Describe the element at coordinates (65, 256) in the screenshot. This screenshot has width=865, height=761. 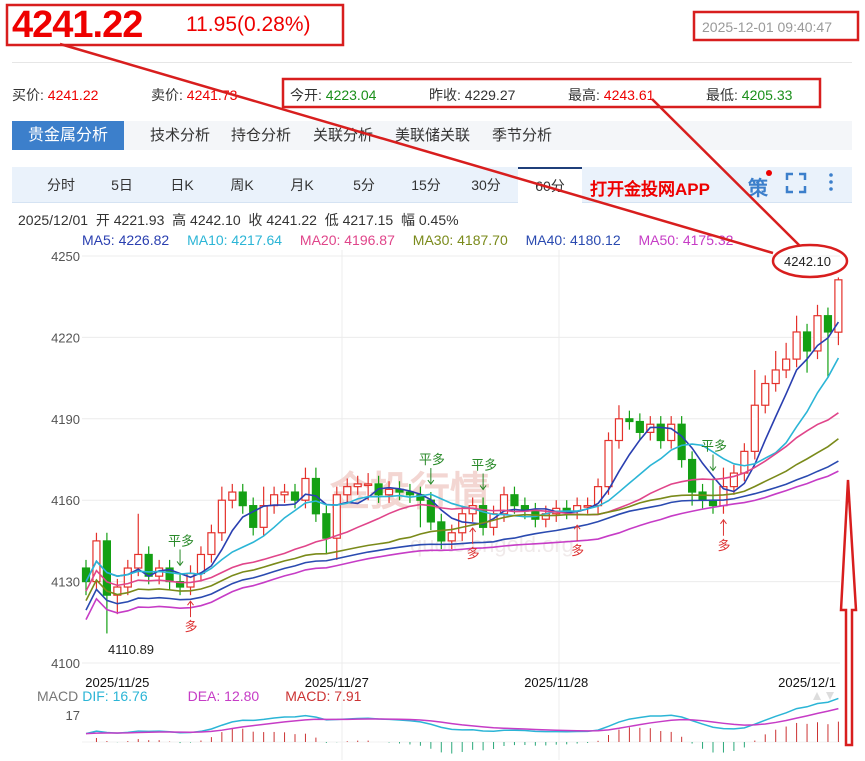
I see `y-tick-label: 4250` at that location.